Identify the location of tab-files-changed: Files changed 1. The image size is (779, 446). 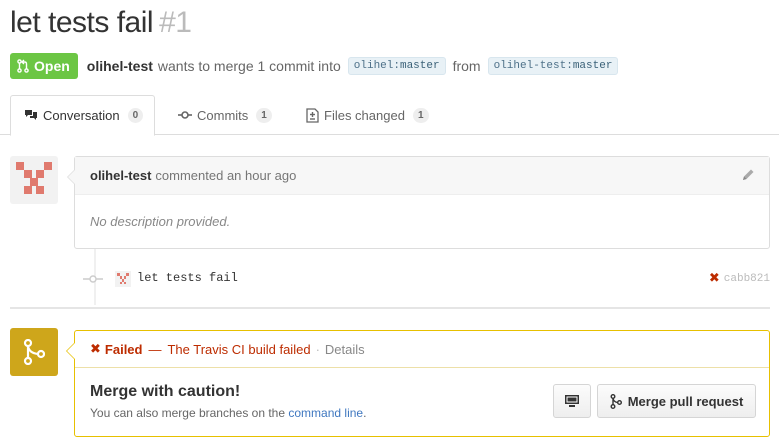
(367, 115).